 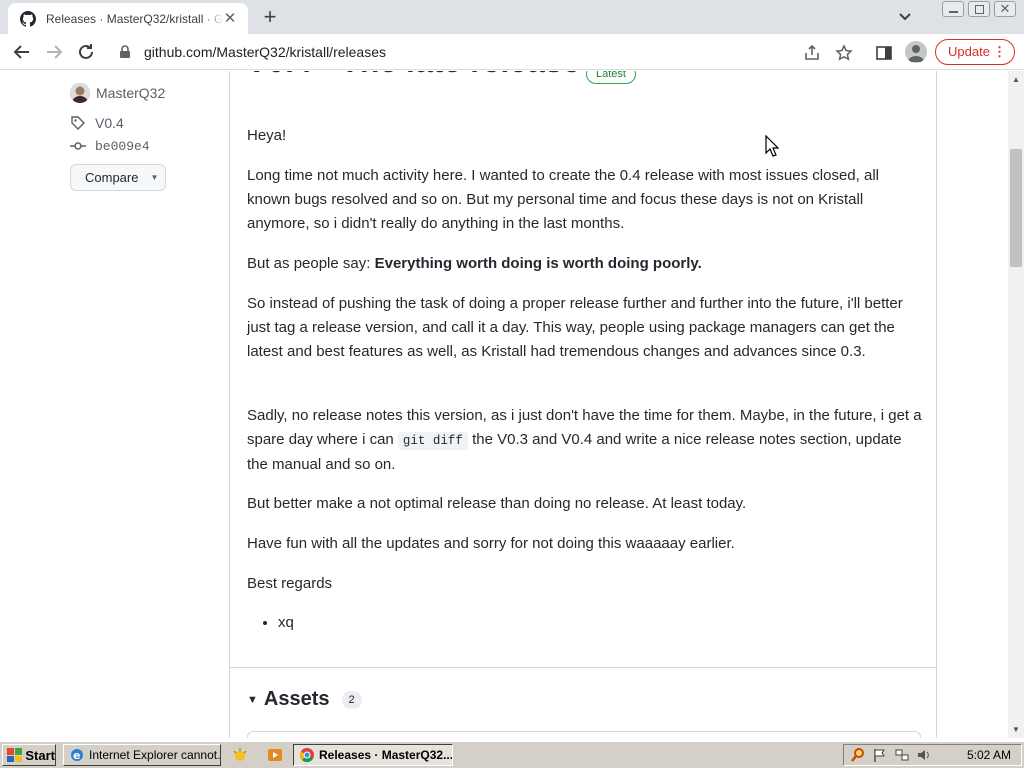 What do you see at coordinates (969, 51) in the screenshot?
I see `update-label: Update` at bounding box center [969, 51].